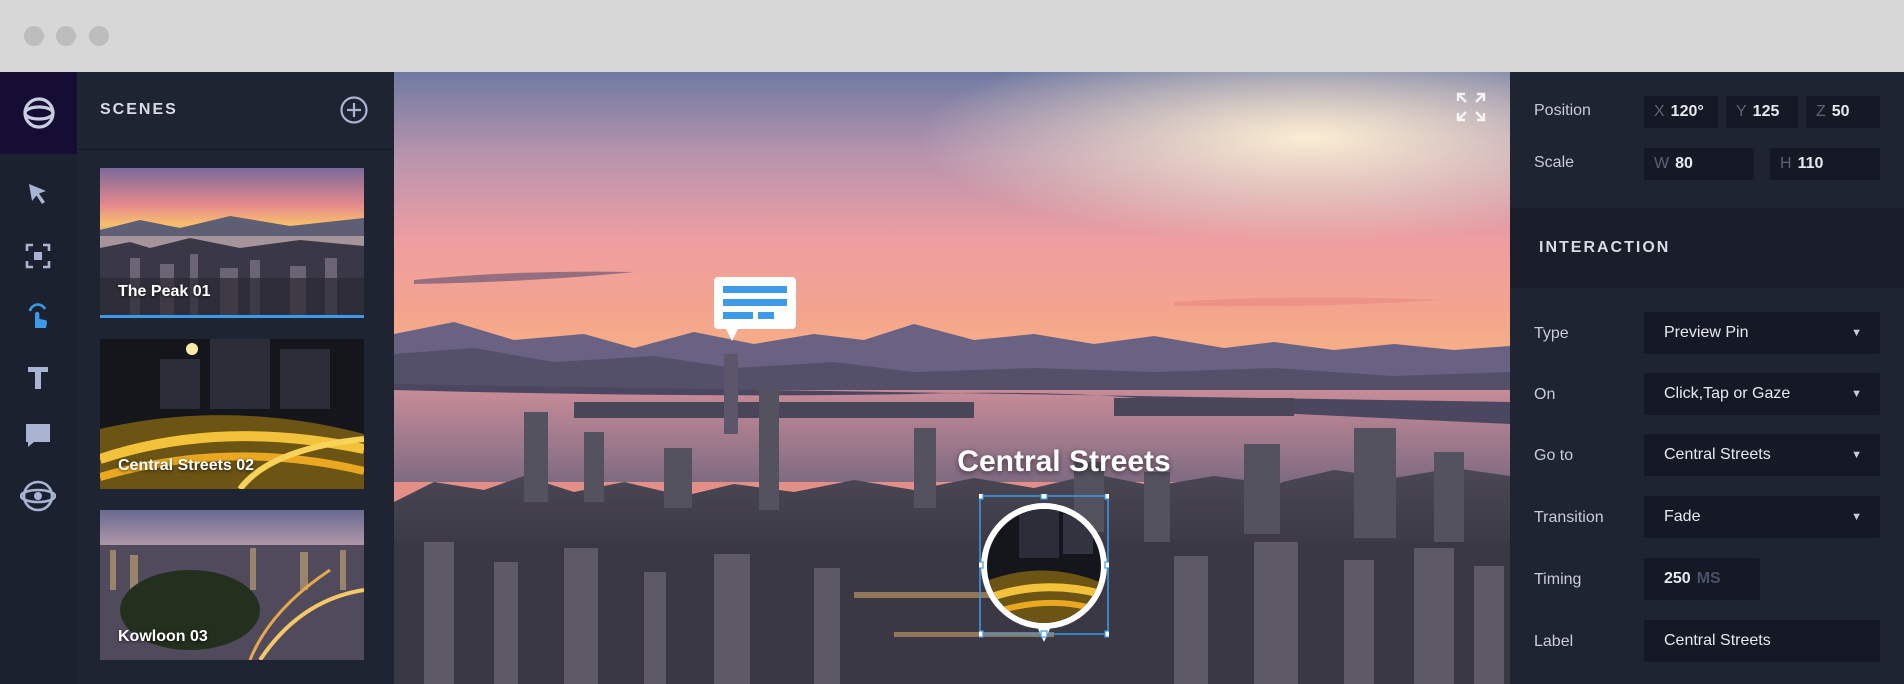  I want to click on tool-rail, so click(38, 378).